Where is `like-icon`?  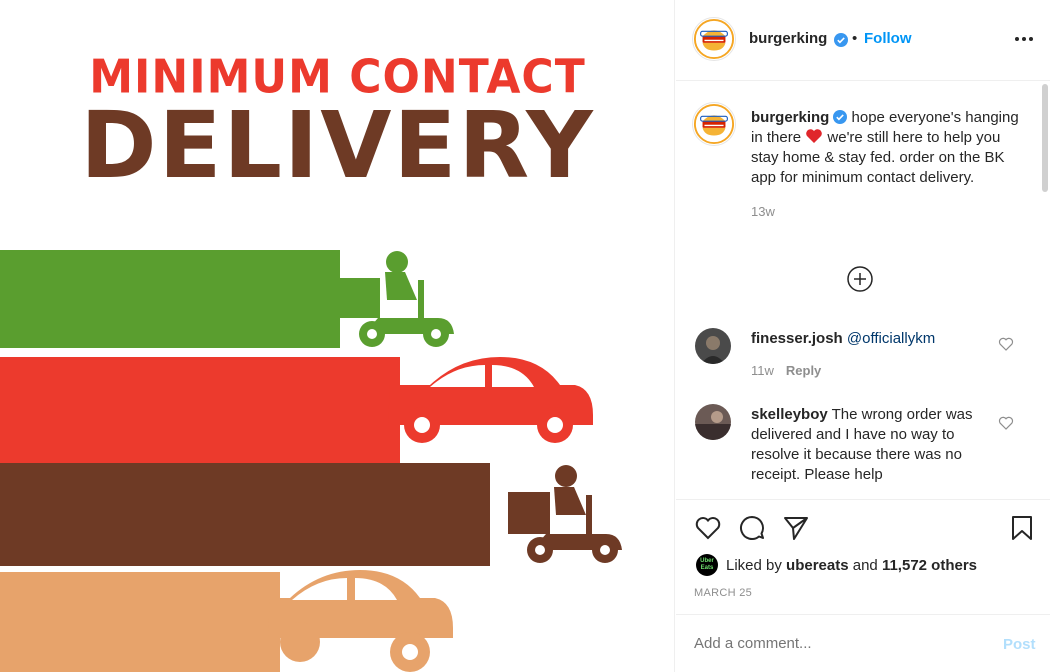 like-icon is located at coordinates (708, 528).